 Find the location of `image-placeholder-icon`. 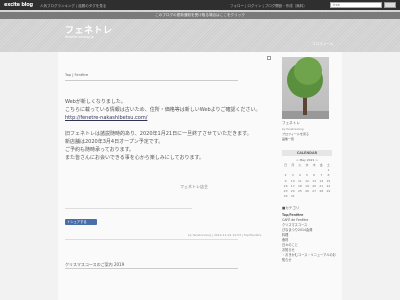

image-placeholder-icon is located at coordinates (269, 58).